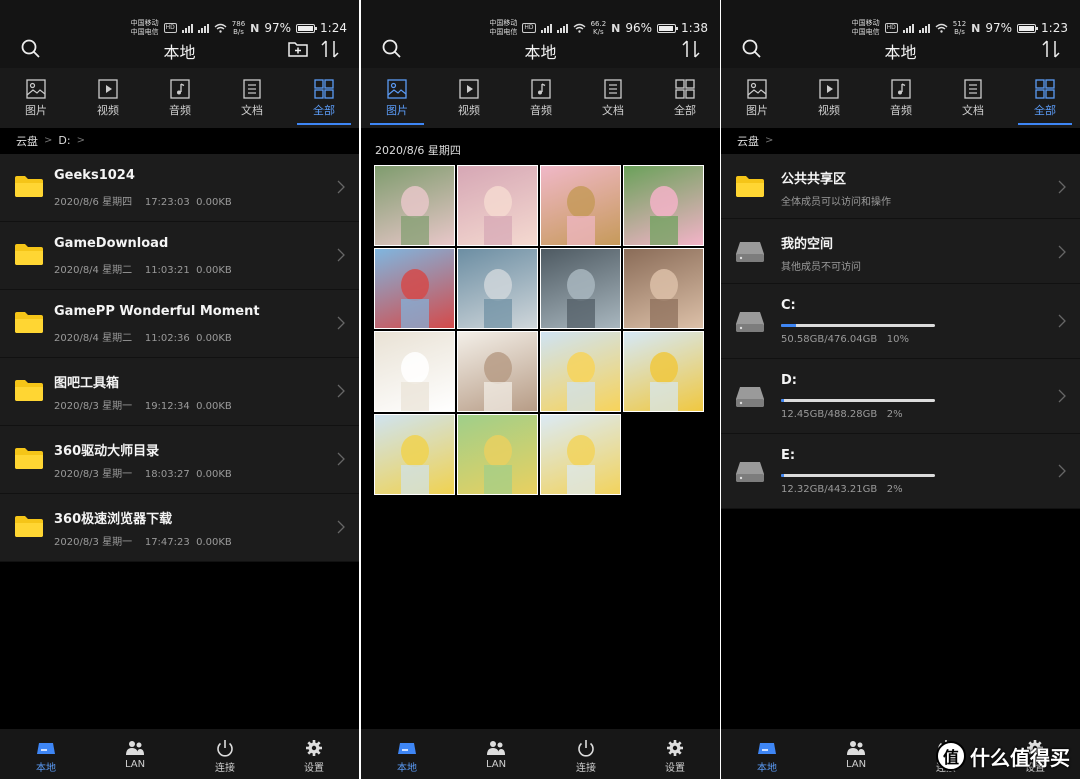 The height and width of the screenshot is (779, 1080). Describe the element at coordinates (750, 251) in the screenshot. I see `hard-drive-icon` at that location.